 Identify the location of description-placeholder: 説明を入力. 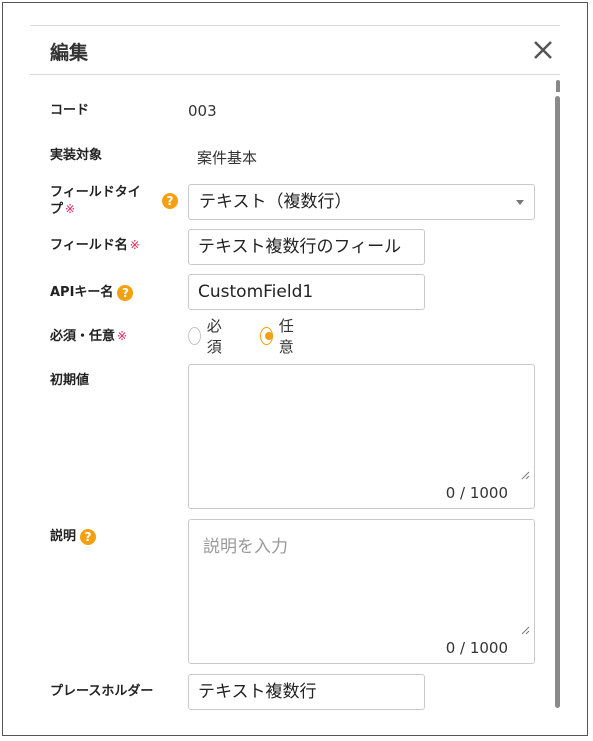
(245, 547).